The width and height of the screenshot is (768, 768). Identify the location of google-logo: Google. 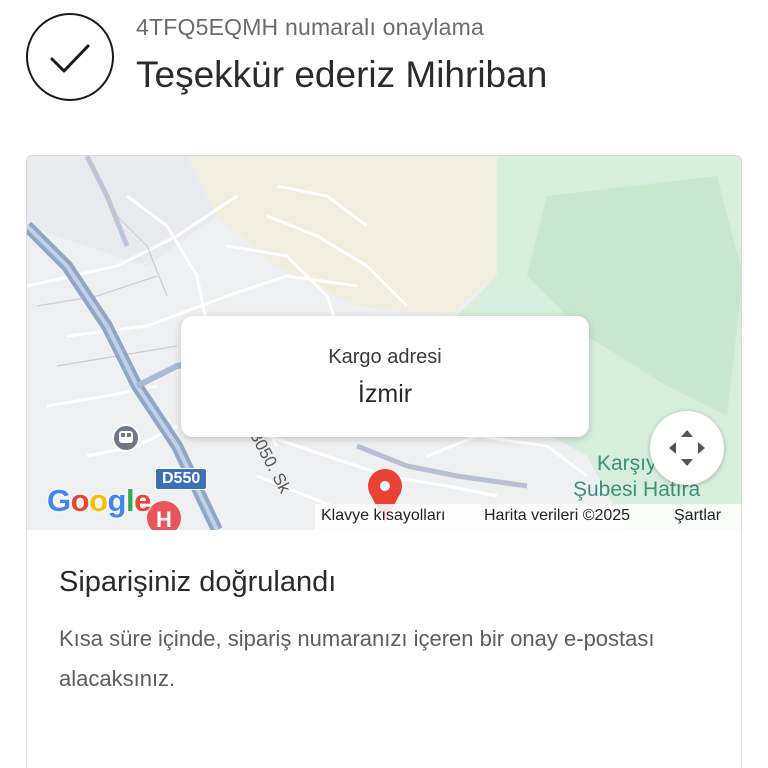
(99, 500).